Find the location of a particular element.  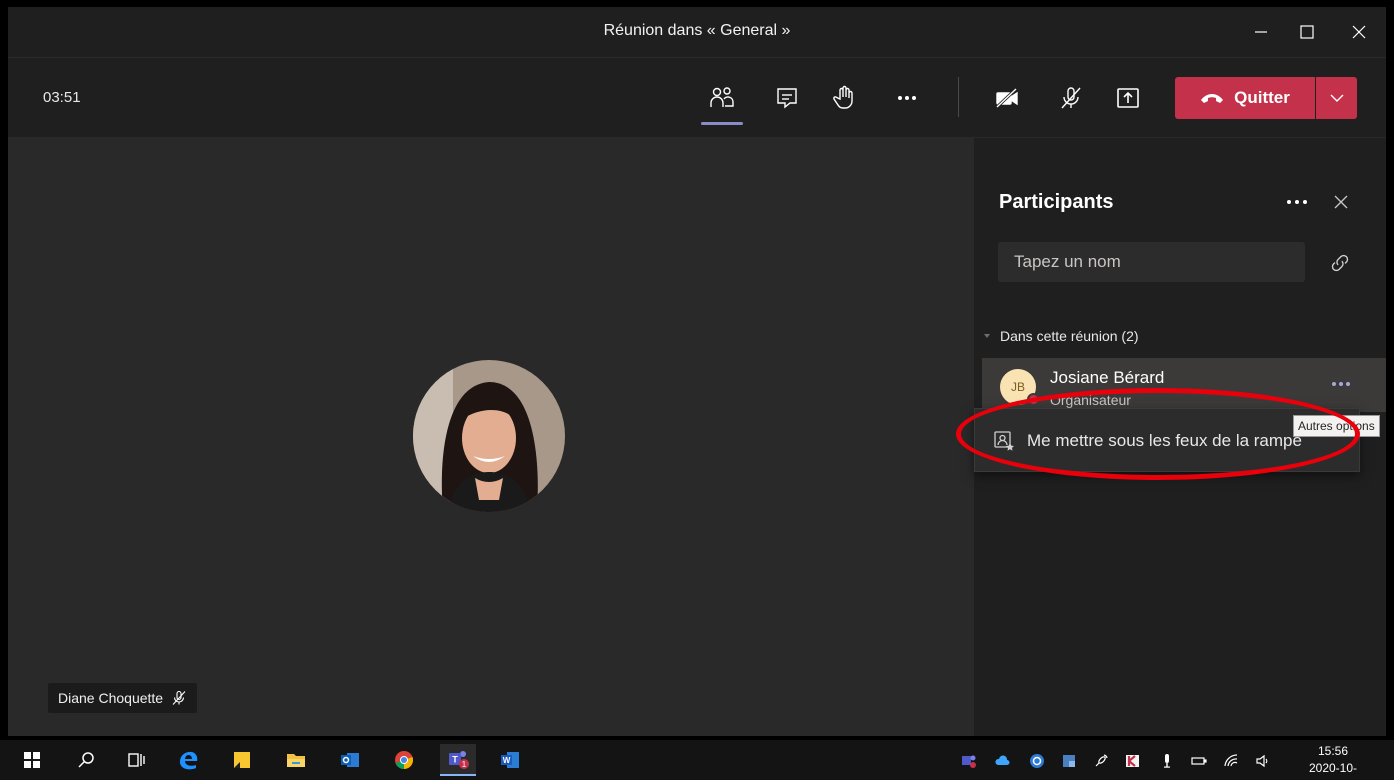

antivirus-tray-icon is located at coordinates (1133, 761).